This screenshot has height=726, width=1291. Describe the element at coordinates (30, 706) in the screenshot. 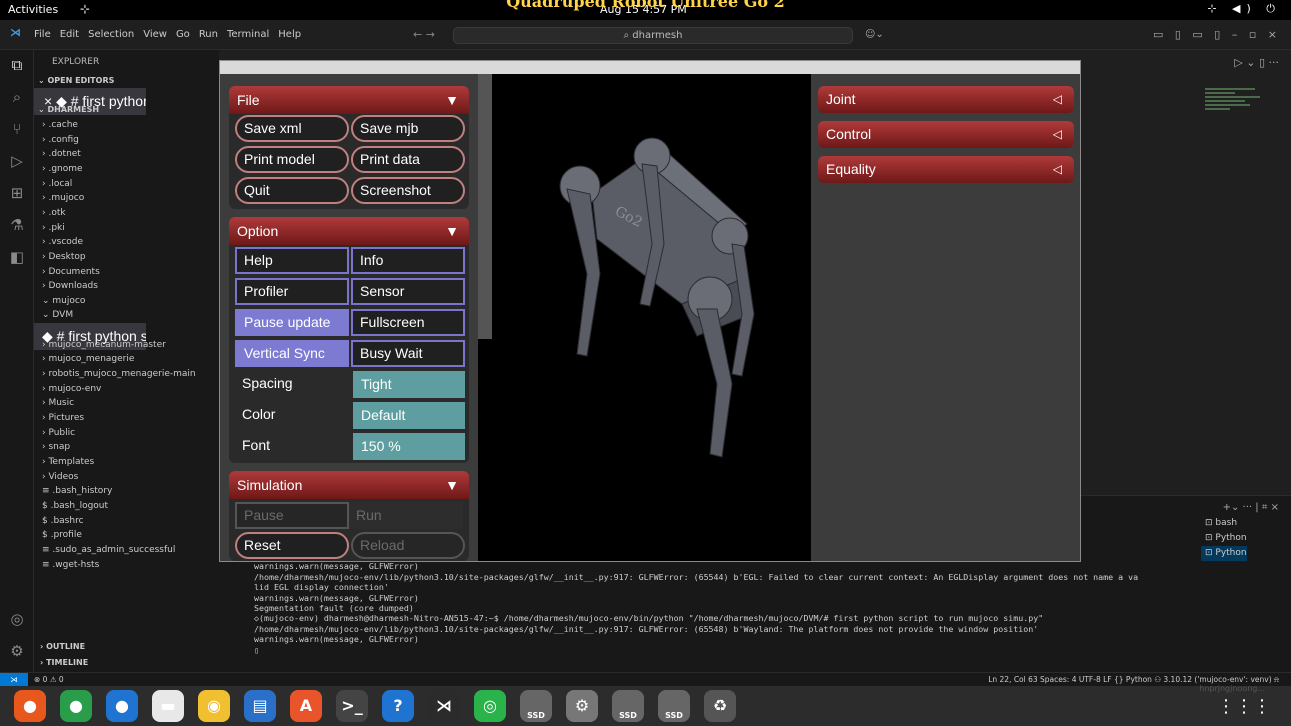

I see `firefox-icon: ●` at that location.